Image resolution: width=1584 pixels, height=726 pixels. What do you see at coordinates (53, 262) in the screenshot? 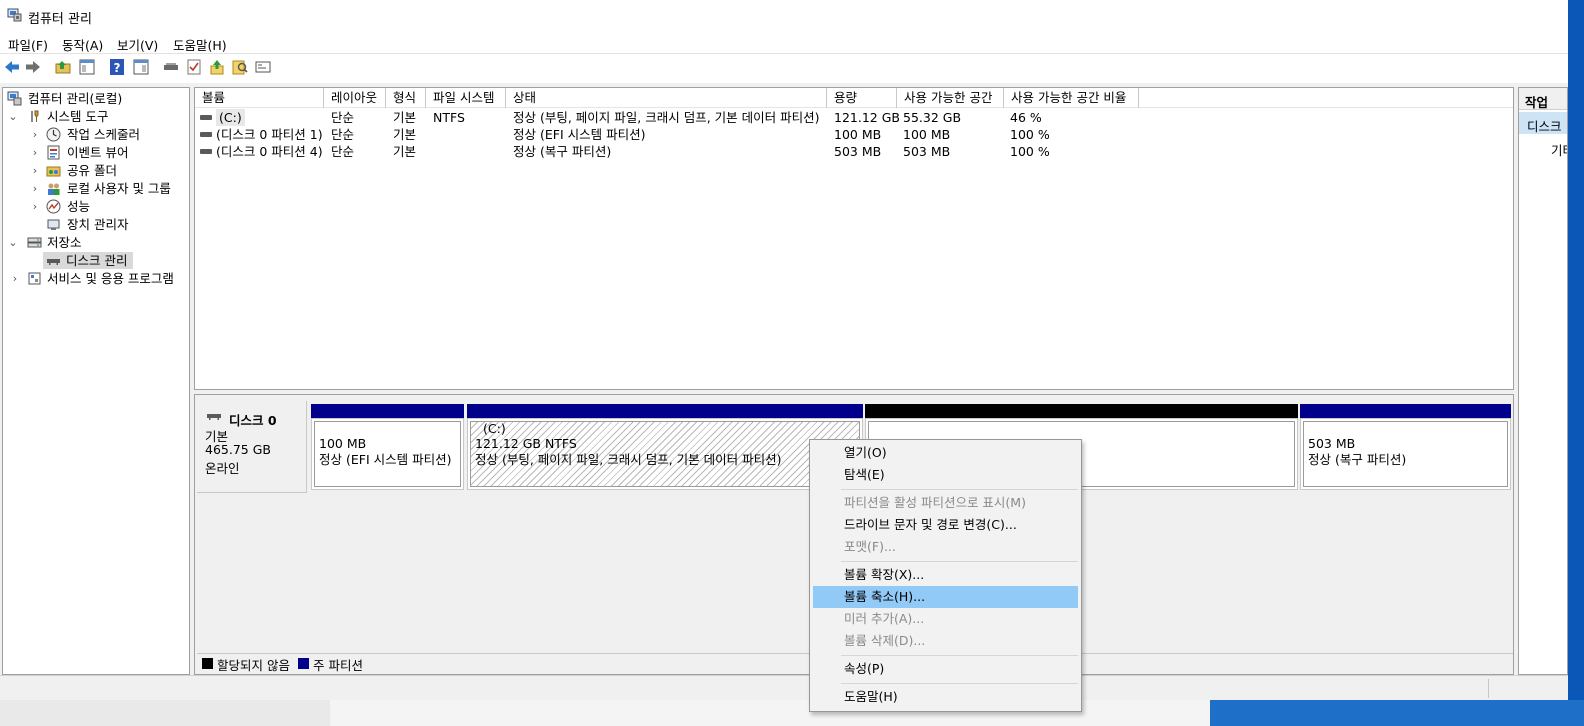
I see `disk-drive-icon` at bounding box center [53, 262].